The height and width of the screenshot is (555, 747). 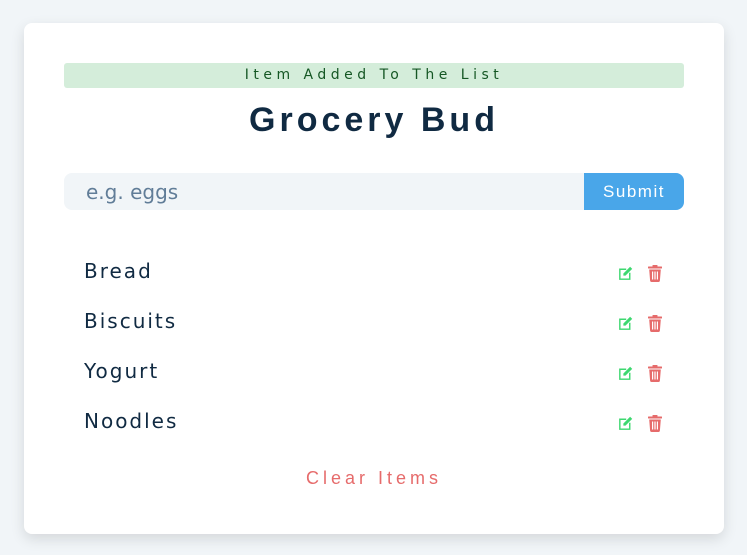 What do you see at coordinates (374, 120) in the screenshot?
I see `page-title: Grocery Bud` at bounding box center [374, 120].